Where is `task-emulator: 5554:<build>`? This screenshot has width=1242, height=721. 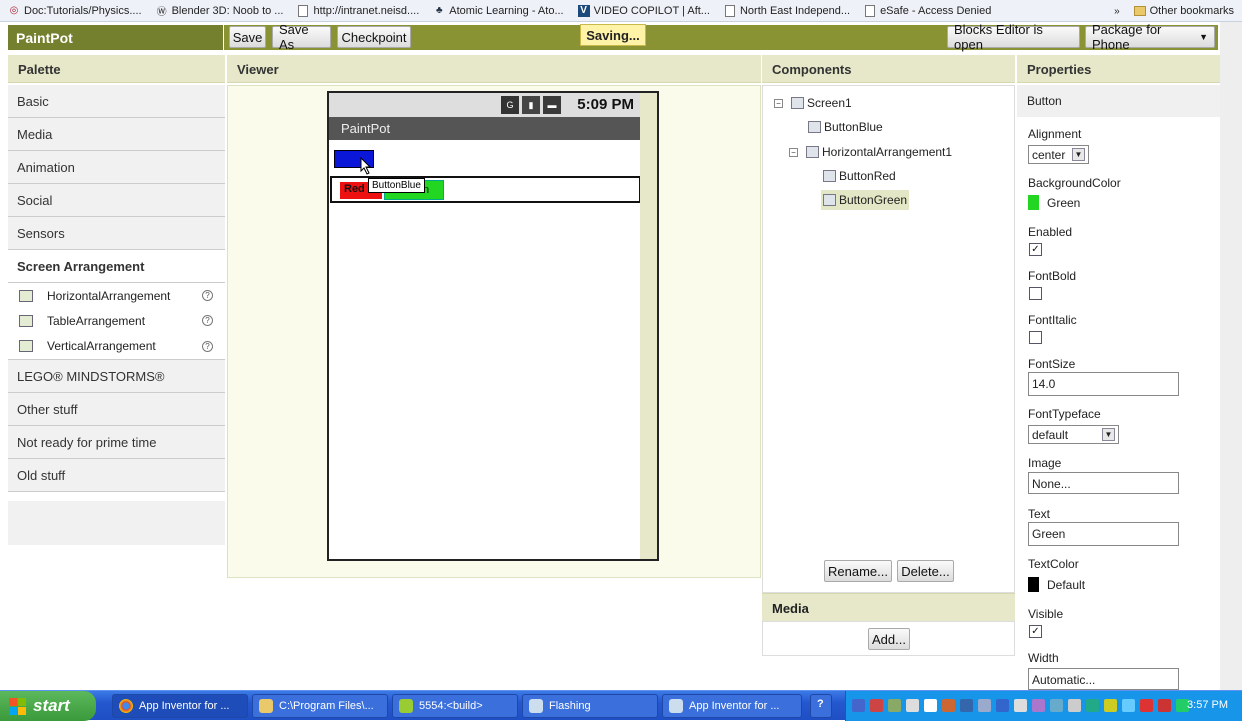 task-emulator: 5554:<build> is located at coordinates (455, 706).